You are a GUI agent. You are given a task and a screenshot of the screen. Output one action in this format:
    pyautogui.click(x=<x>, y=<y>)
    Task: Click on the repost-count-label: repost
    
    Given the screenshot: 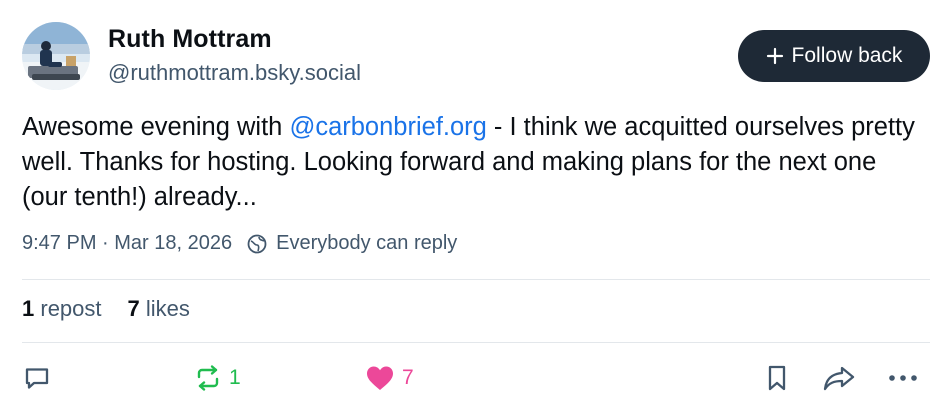 What is the action you would take?
    pyautogui.click(x=71, y=308)
    